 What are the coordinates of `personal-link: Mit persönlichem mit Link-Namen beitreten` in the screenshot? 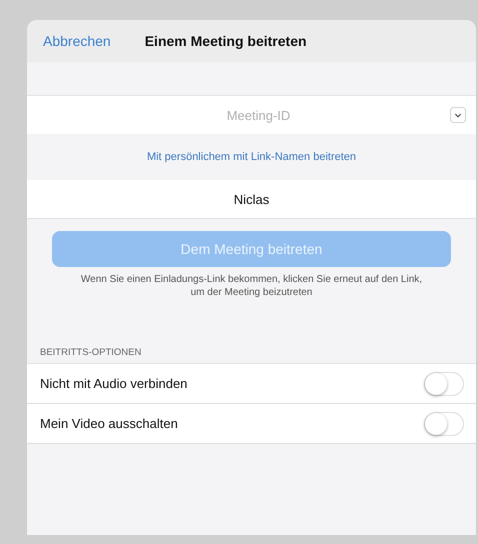 It's located at (251, 157).